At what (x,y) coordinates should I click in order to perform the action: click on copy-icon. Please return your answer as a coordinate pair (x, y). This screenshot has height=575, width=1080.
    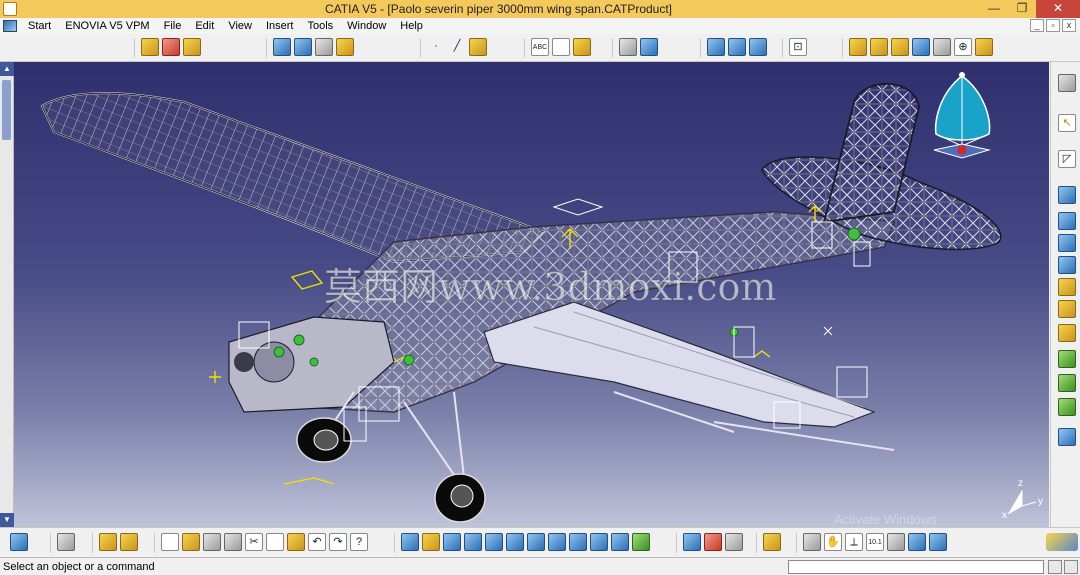
    Looking at the image, I should click on (275, 542).